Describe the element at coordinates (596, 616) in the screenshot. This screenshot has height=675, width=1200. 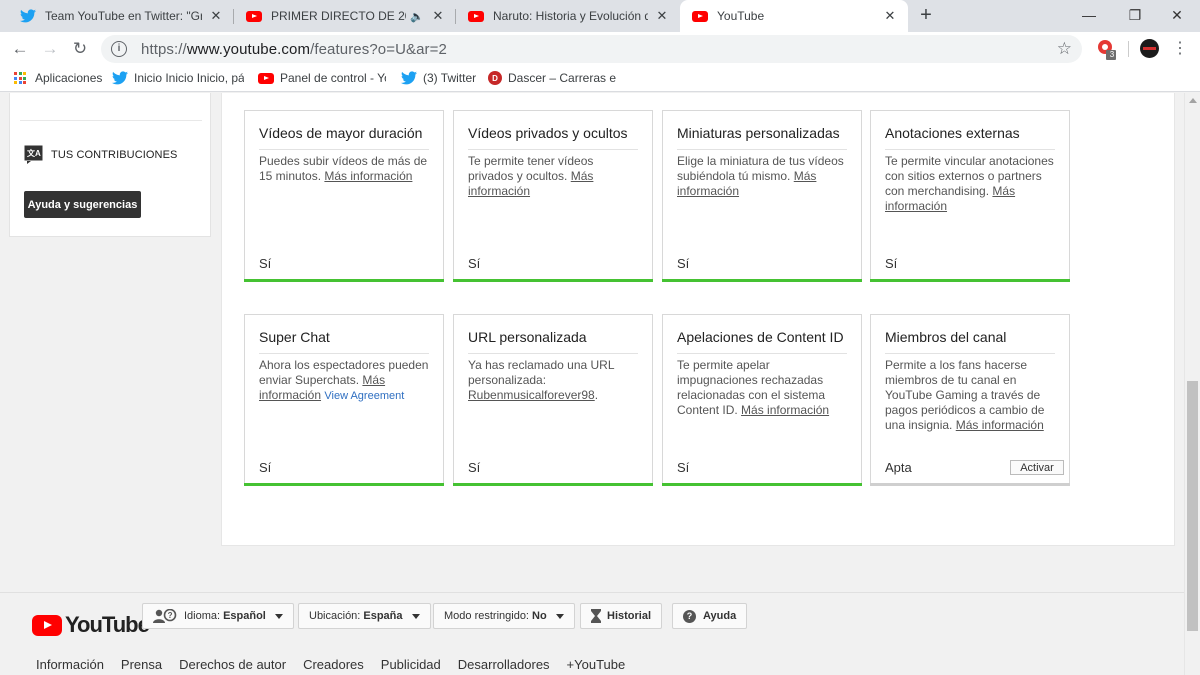
I see `hourglass-icon` at that location.